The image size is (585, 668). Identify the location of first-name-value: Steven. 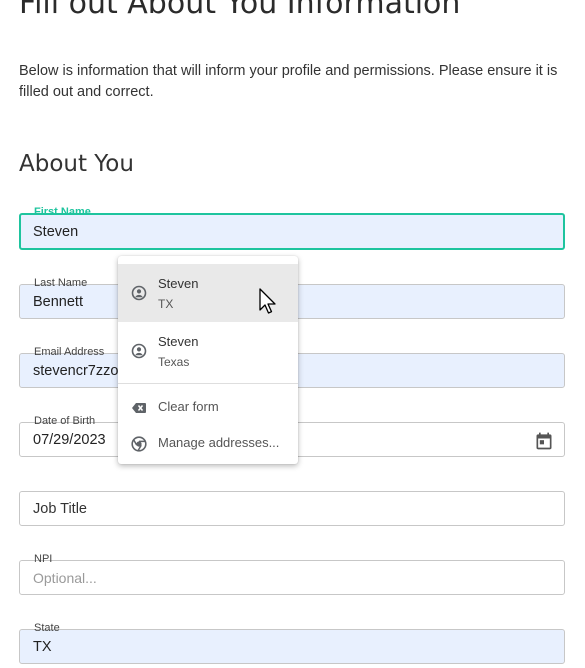
(56, 231).